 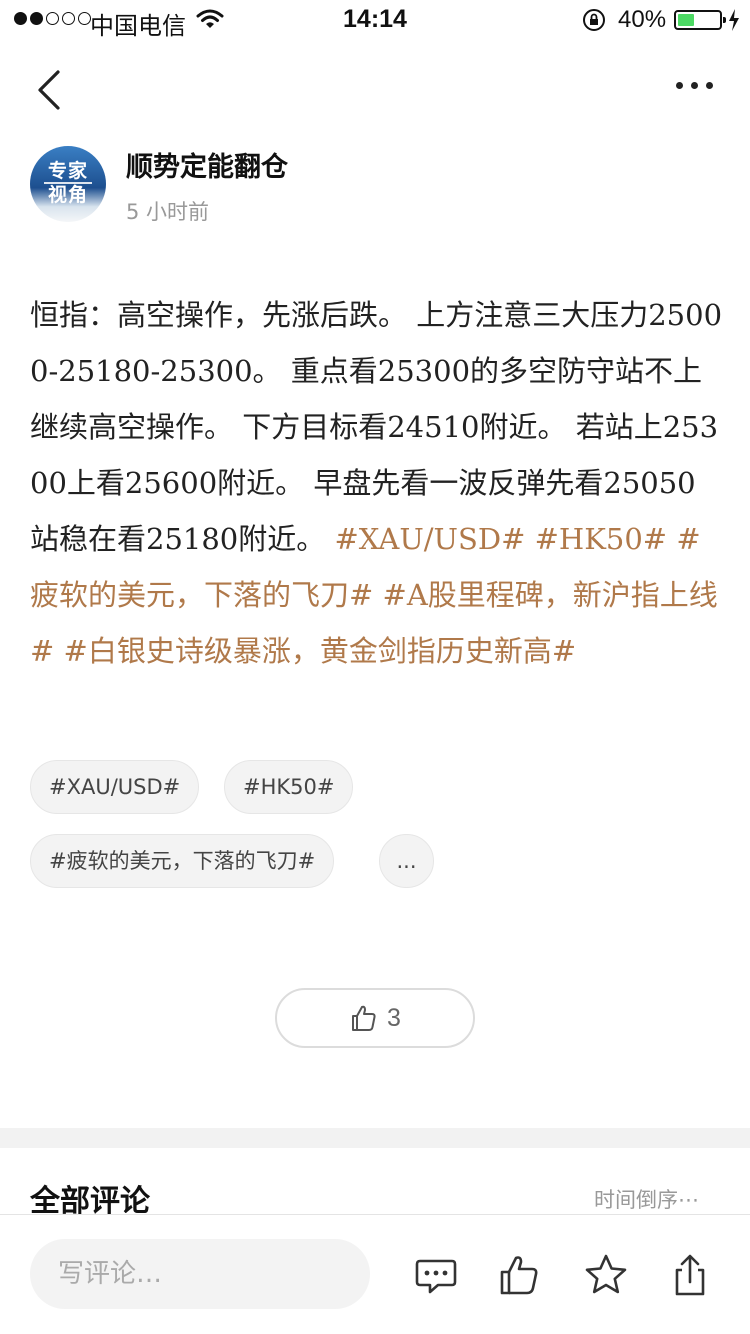 I want to click on author-avatar: 专家 视角, so click(x=68, y=184).